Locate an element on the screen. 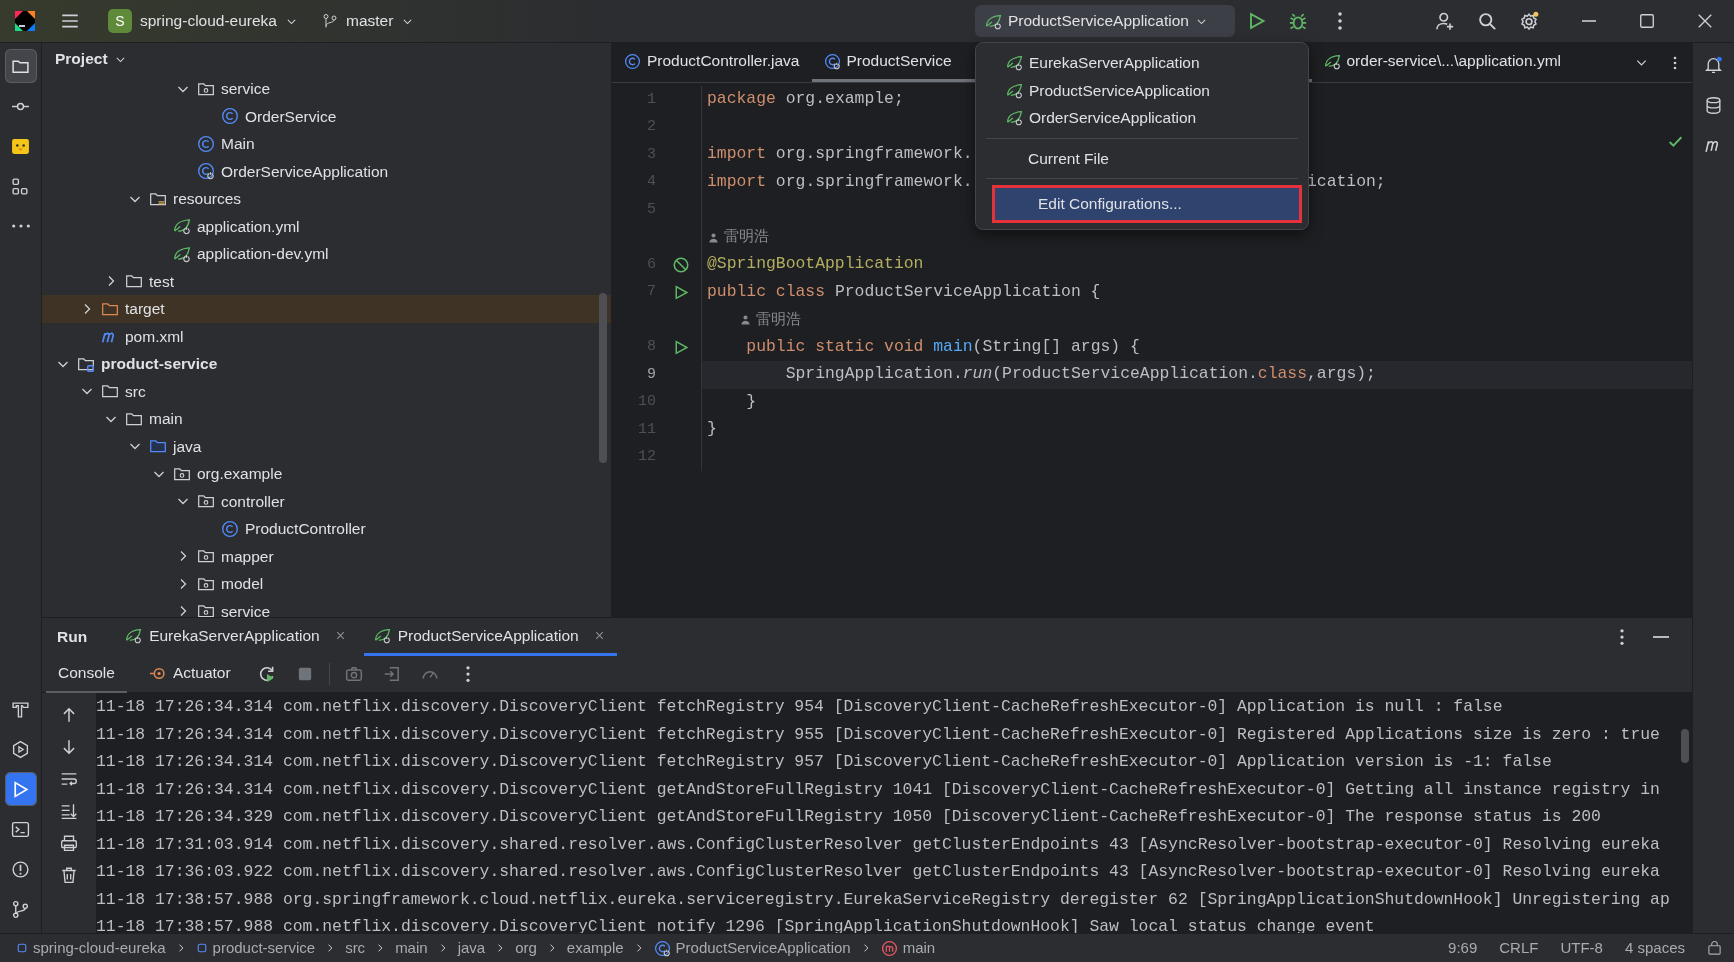 Image resolution: width=1734 pixels, height=962 pixels. code-line: public class ProductServiceApplication { is located at coordinates (904, 291).